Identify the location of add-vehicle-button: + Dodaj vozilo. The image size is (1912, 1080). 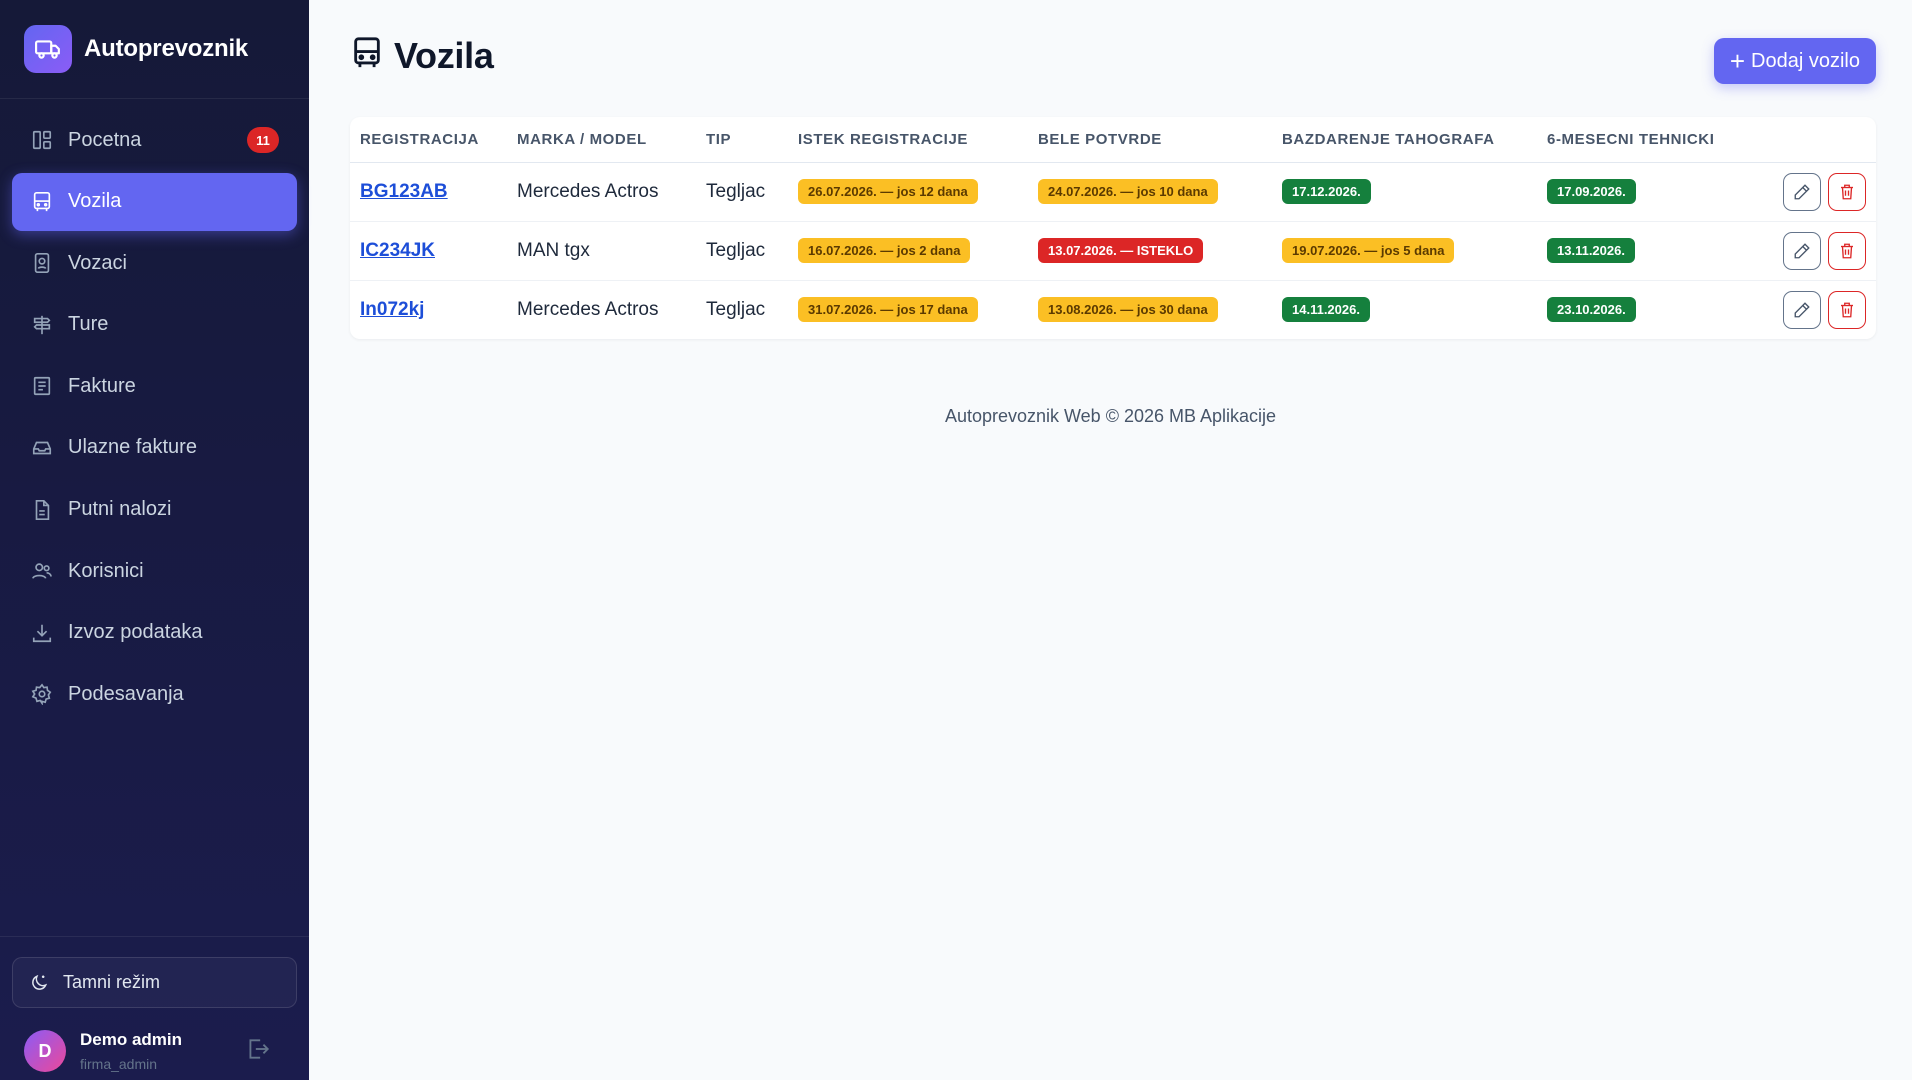
(1794, 61).